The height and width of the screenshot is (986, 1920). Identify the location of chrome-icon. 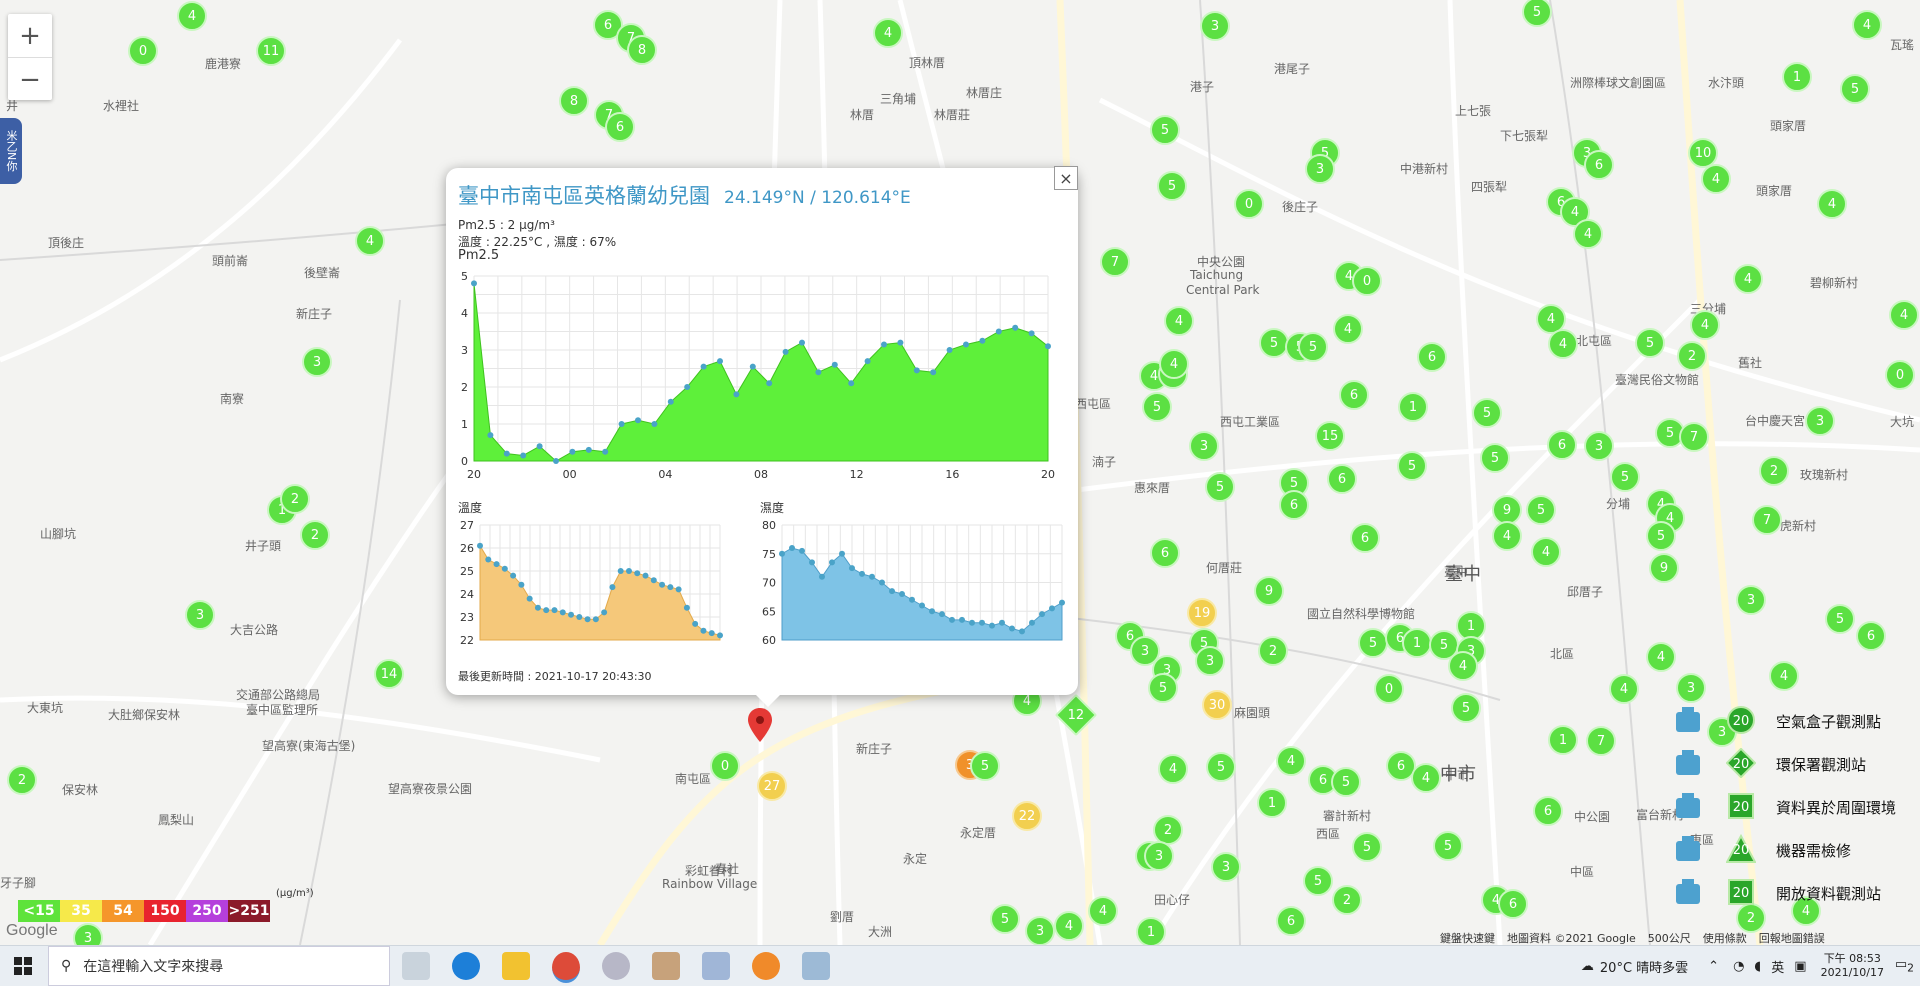
(566, 967).